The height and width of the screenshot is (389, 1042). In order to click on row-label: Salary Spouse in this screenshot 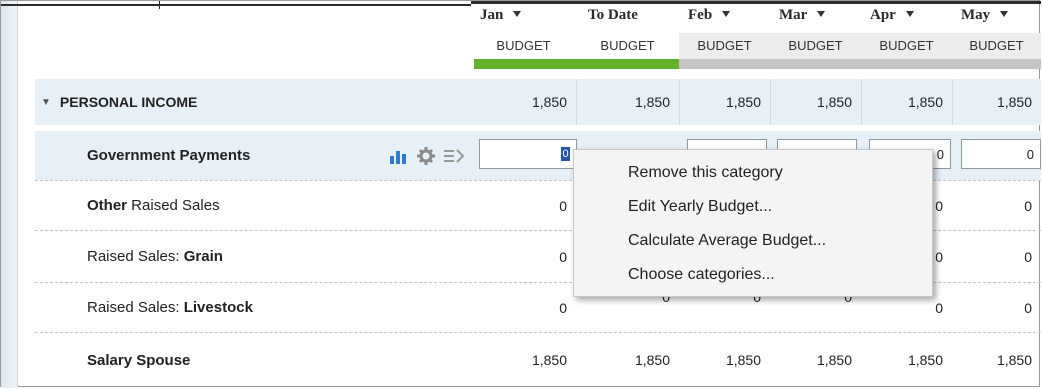, I will do `click(139, 360)`.